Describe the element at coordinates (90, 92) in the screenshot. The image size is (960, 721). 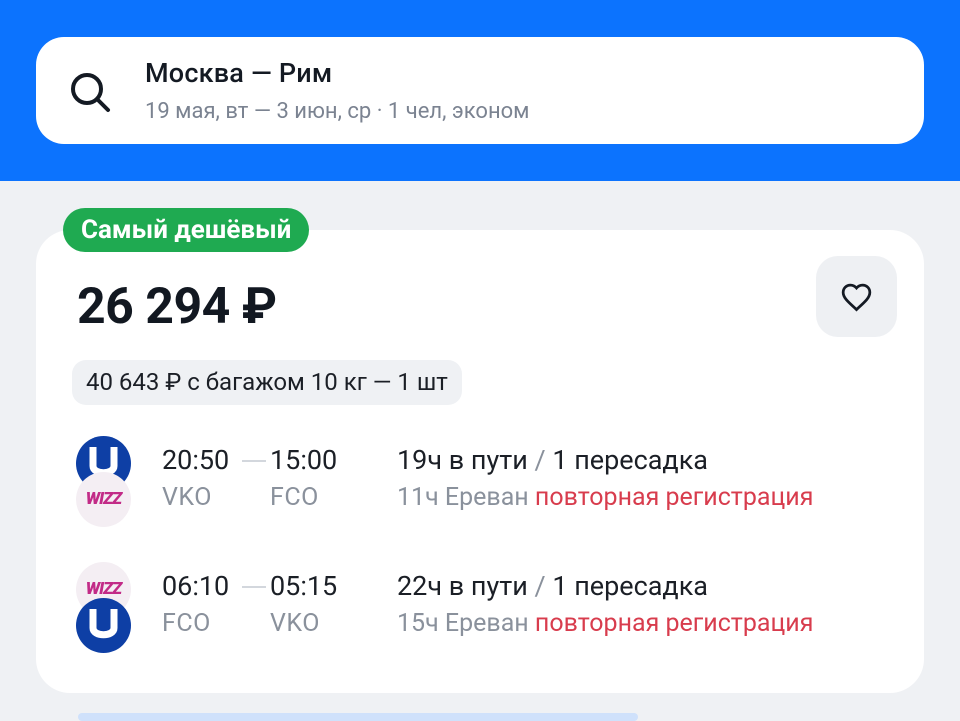
I see `search-icon` at that location.